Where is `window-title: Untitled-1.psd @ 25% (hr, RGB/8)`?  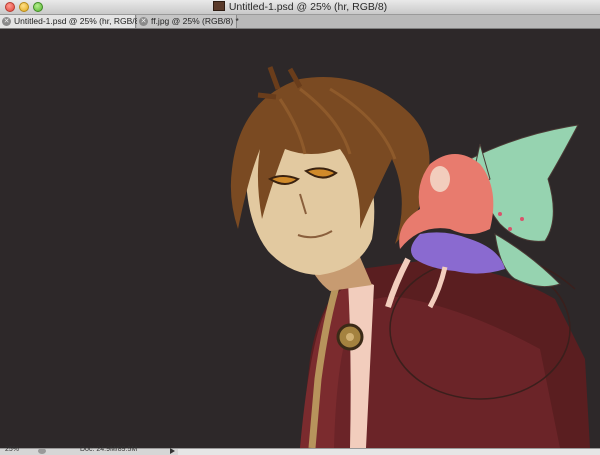 window-title: Untitled-1.psd @ 25% (hr, RGB/8) is located at coordinates (300, 7).